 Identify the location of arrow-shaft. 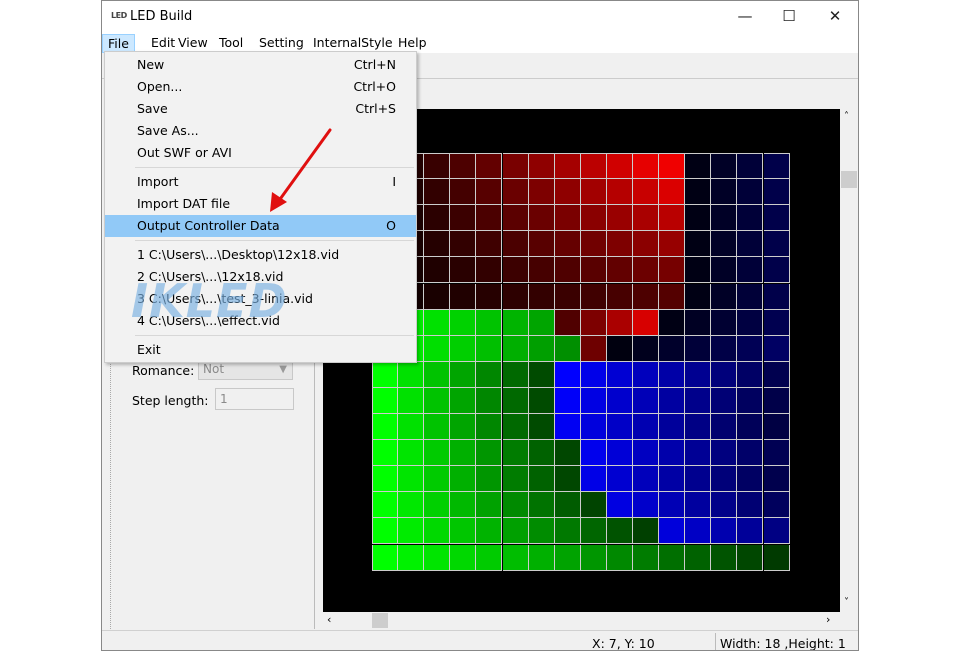
(304, 166).